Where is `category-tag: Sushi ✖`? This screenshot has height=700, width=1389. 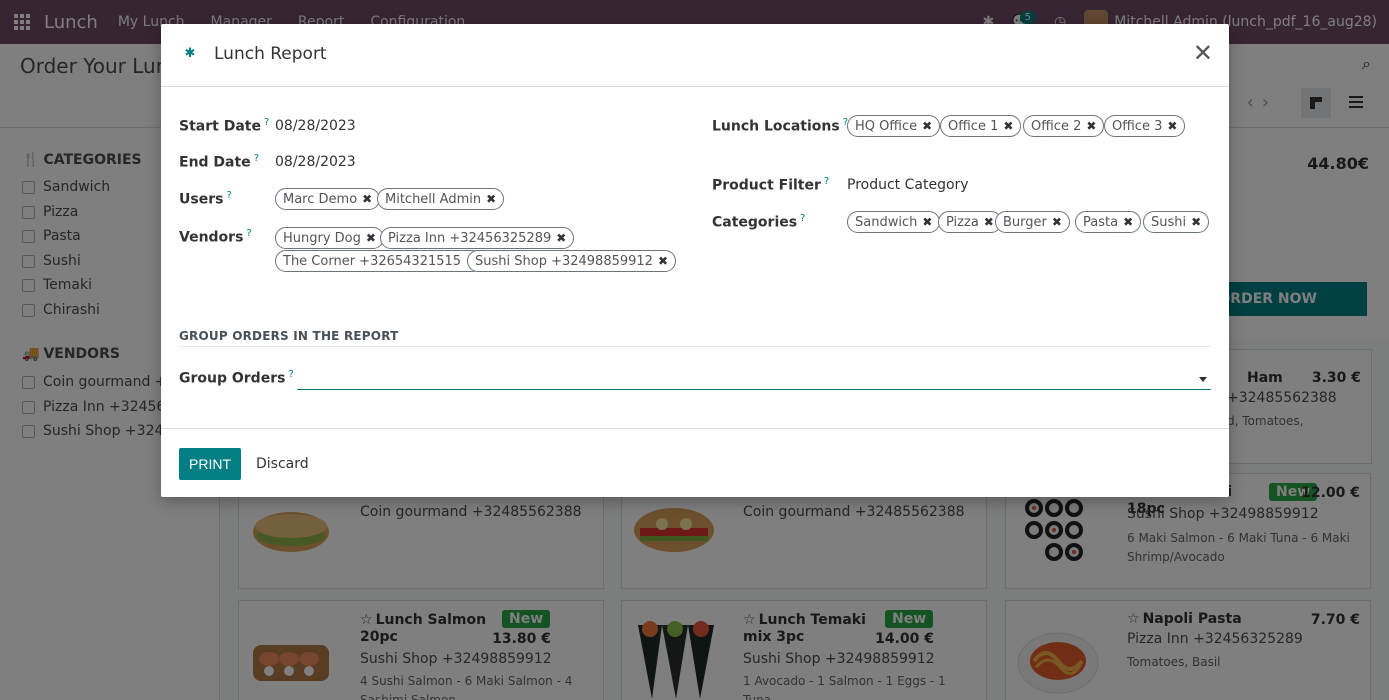
category-tag: Sushi ✖ is located at coordinates (1176, 222).